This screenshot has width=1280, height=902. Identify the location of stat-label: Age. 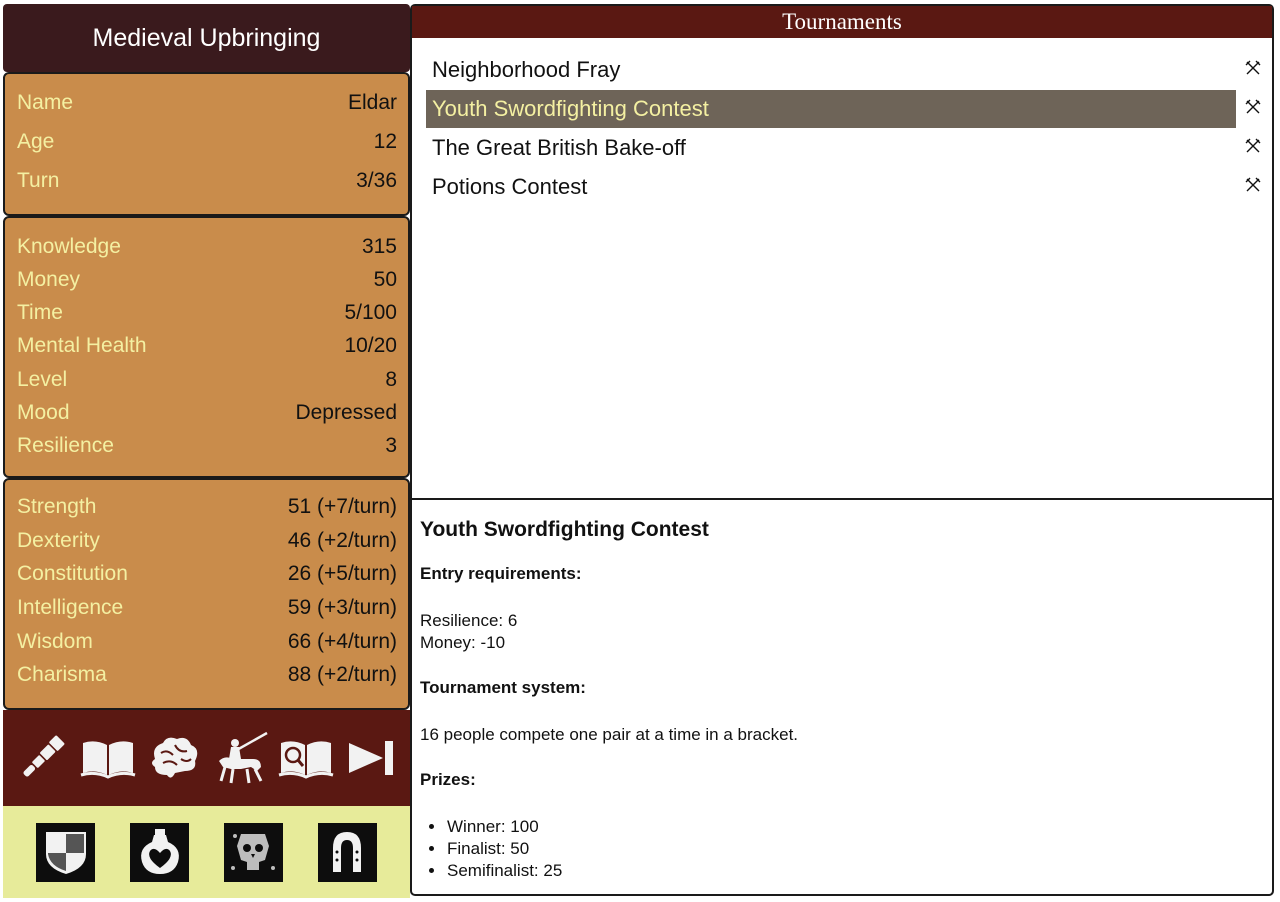
(36, 141).